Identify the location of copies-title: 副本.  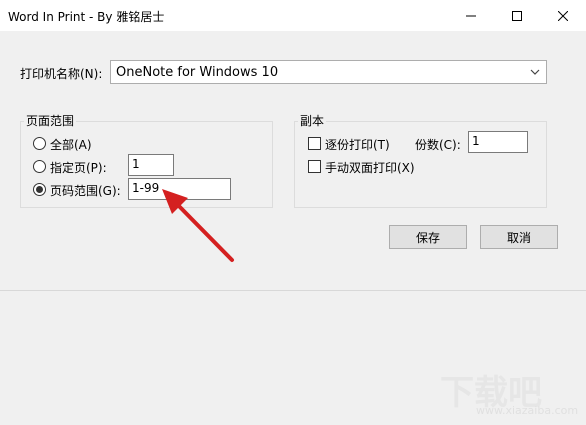
(312, 120).